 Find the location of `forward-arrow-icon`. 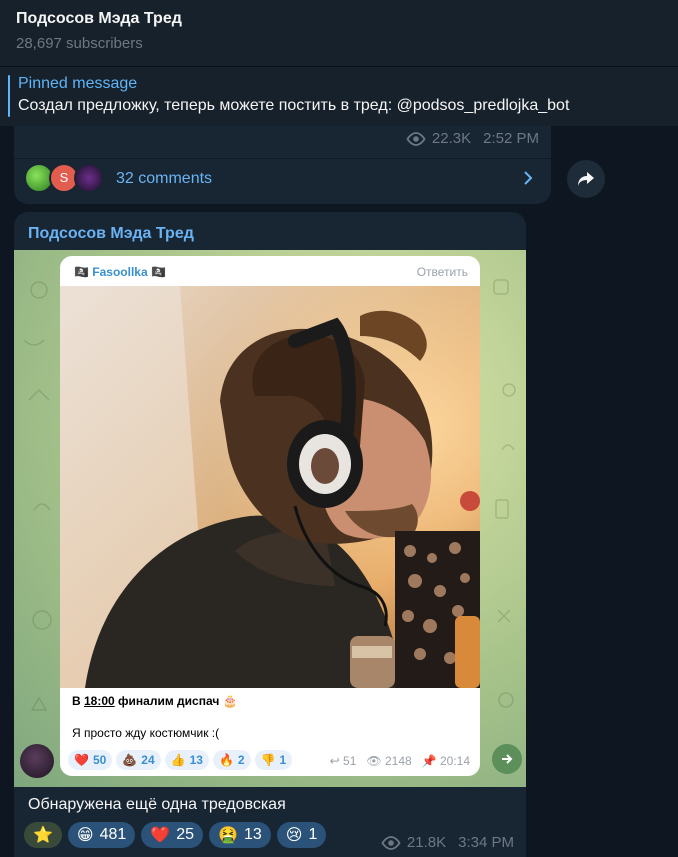

forward-arrow-icon is located at coordinates (507, 759).